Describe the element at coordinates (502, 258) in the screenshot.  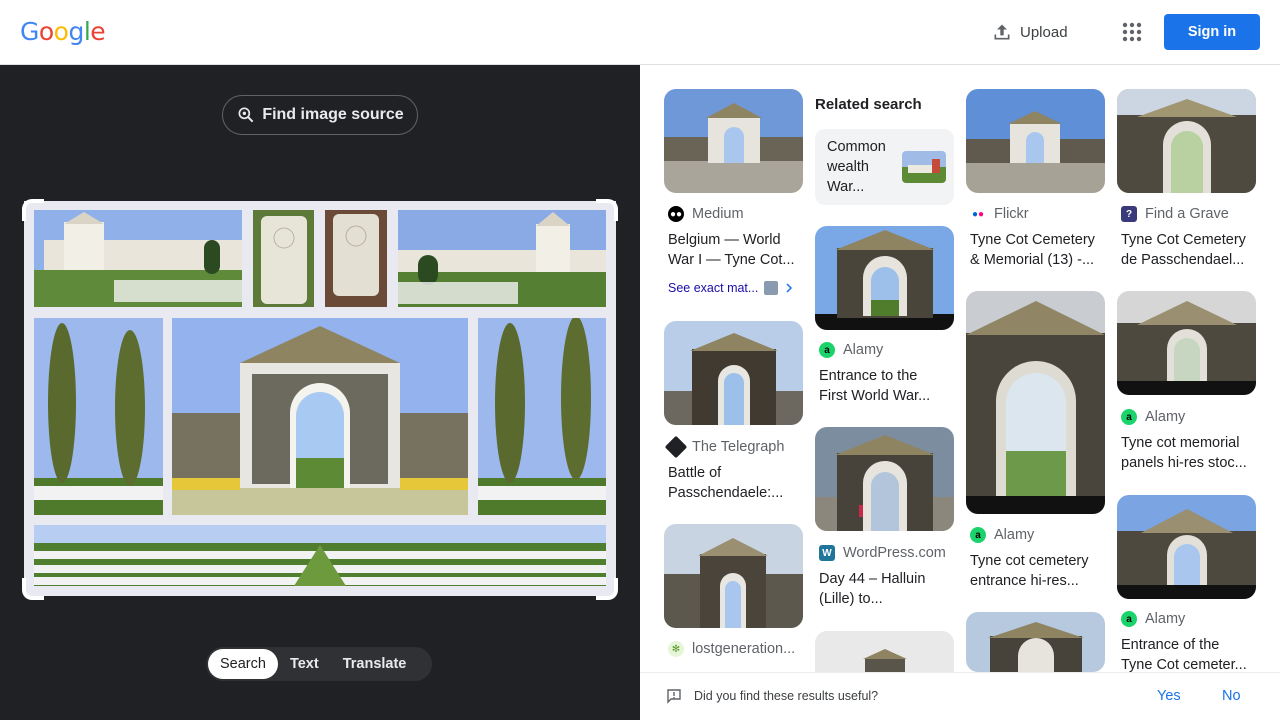
I see `collage-photo-memorial-right` at that location.